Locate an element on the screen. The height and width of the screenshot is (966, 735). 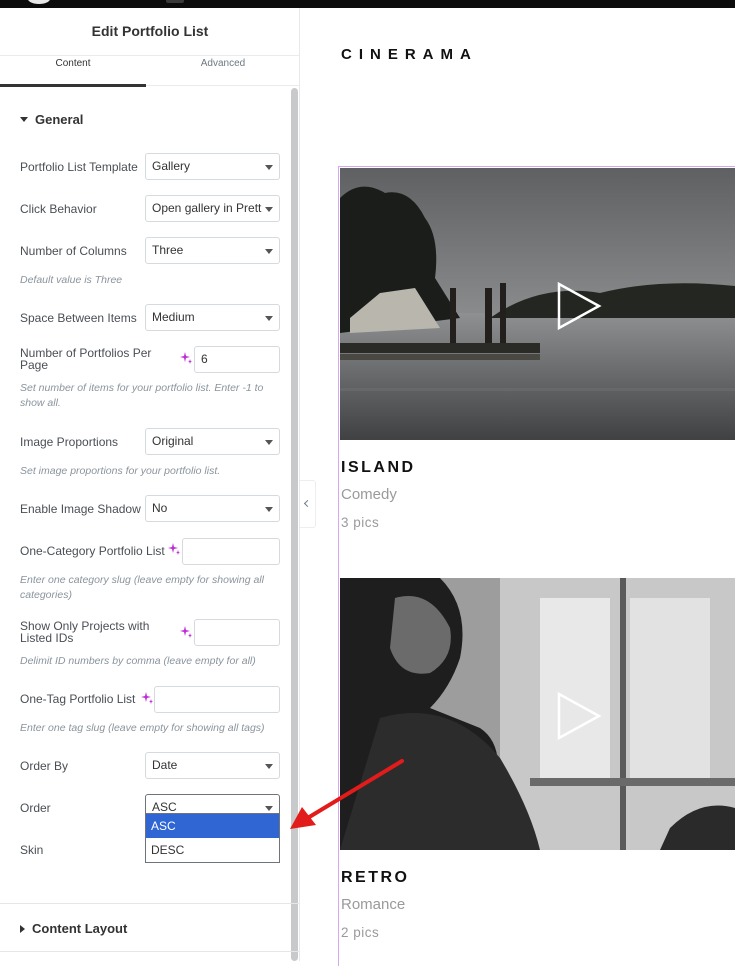
top-toolbar is located at coordinates (367, 4).